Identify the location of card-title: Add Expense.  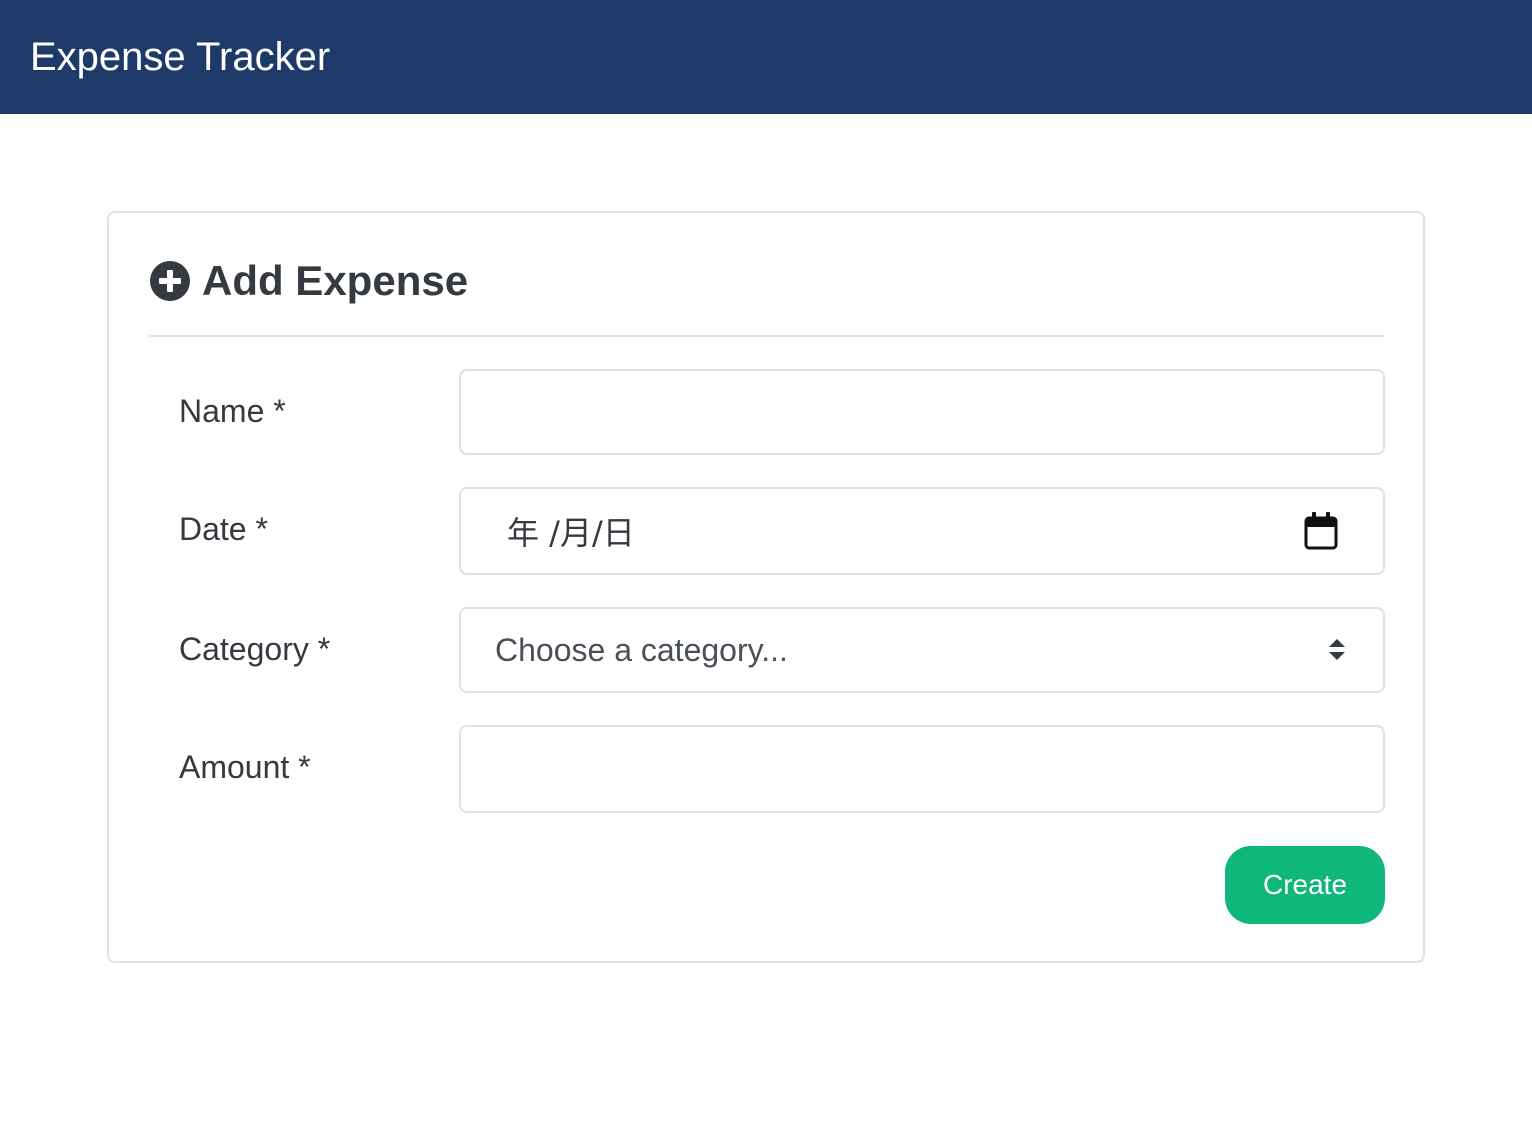
(335, 280).